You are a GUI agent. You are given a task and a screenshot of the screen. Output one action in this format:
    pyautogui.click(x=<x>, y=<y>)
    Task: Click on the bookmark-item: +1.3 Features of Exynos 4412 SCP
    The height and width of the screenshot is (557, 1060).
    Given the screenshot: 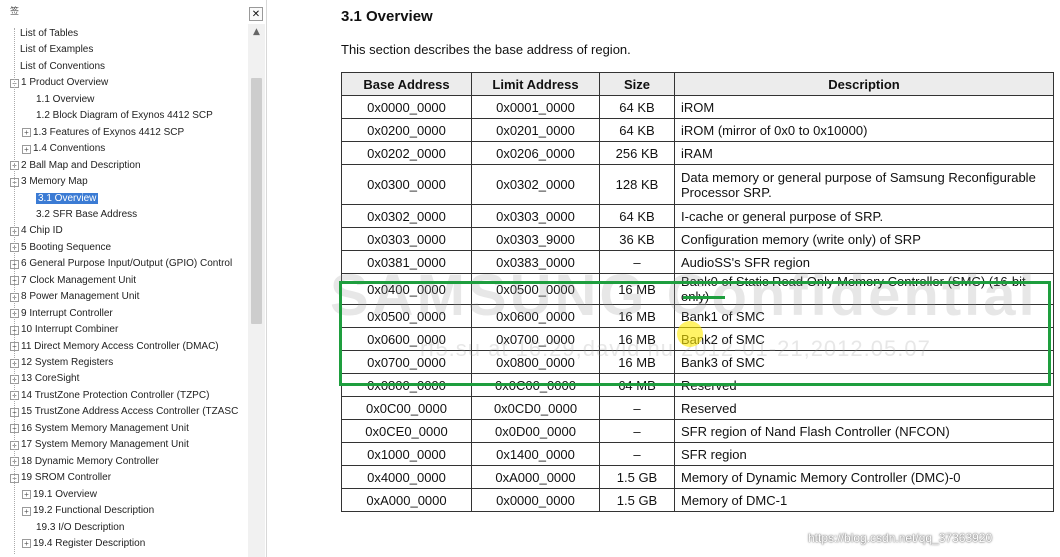 What is the action you would take?
    pyautogui.click(x=103, y=133)
    